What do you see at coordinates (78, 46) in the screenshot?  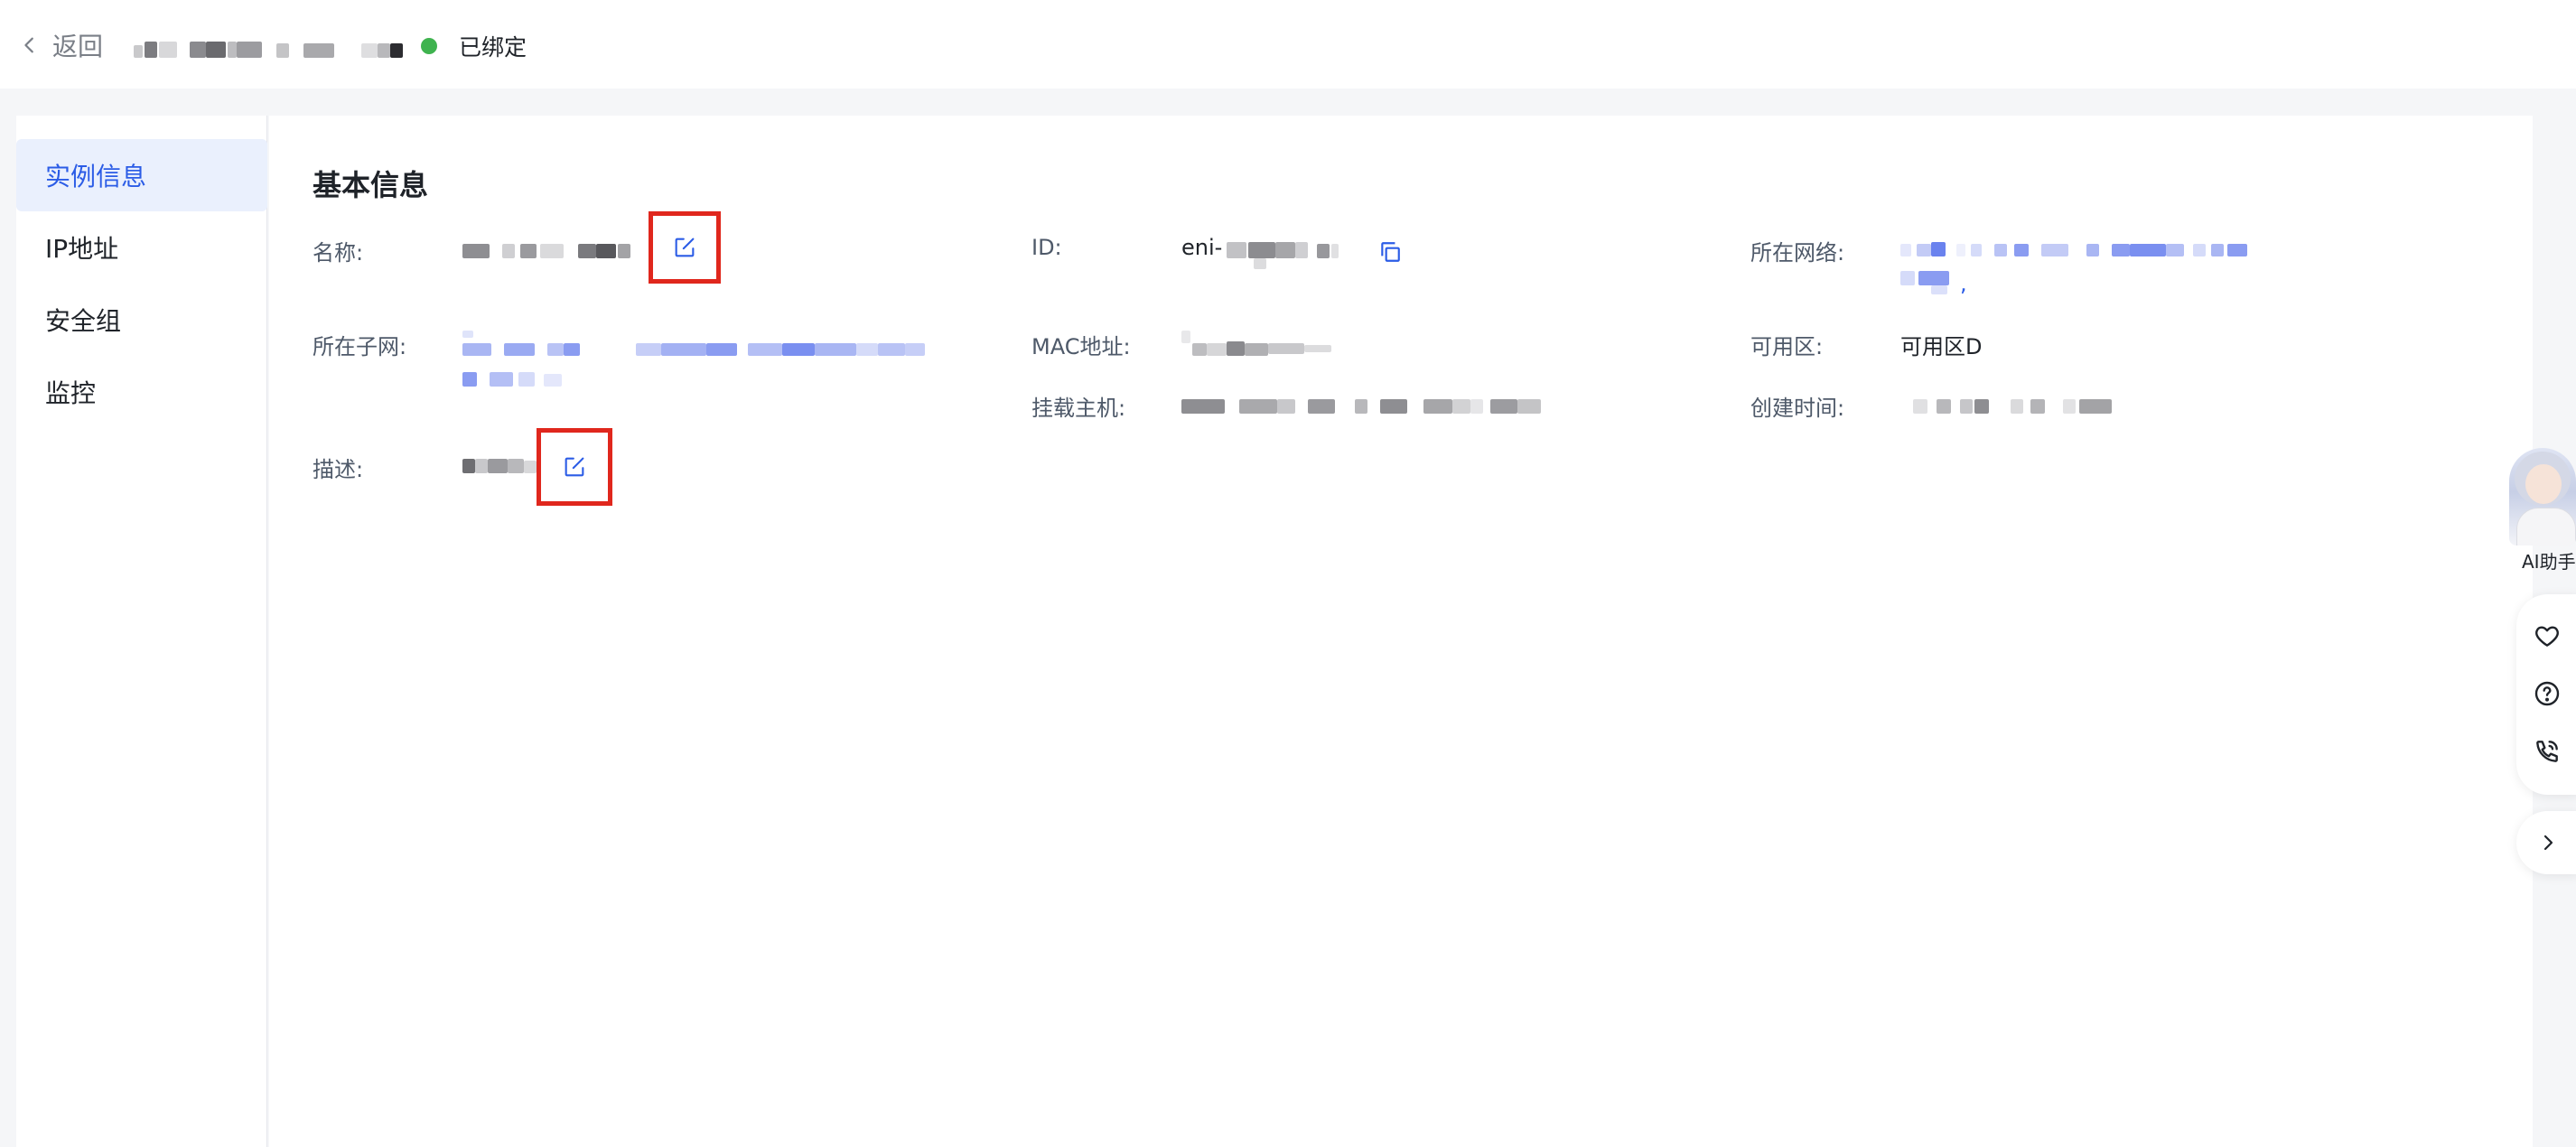 I see `back-label: 返回` at bounding box center [78, 46].